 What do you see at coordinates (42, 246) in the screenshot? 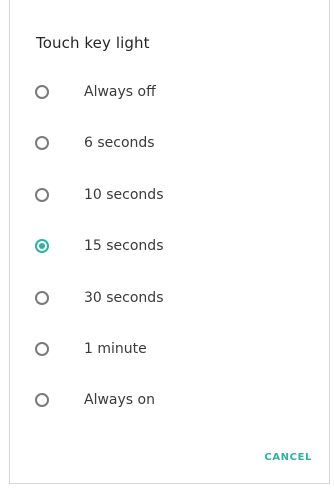
I see `radio-button-checked-icon` at bounding box center [42, 246].